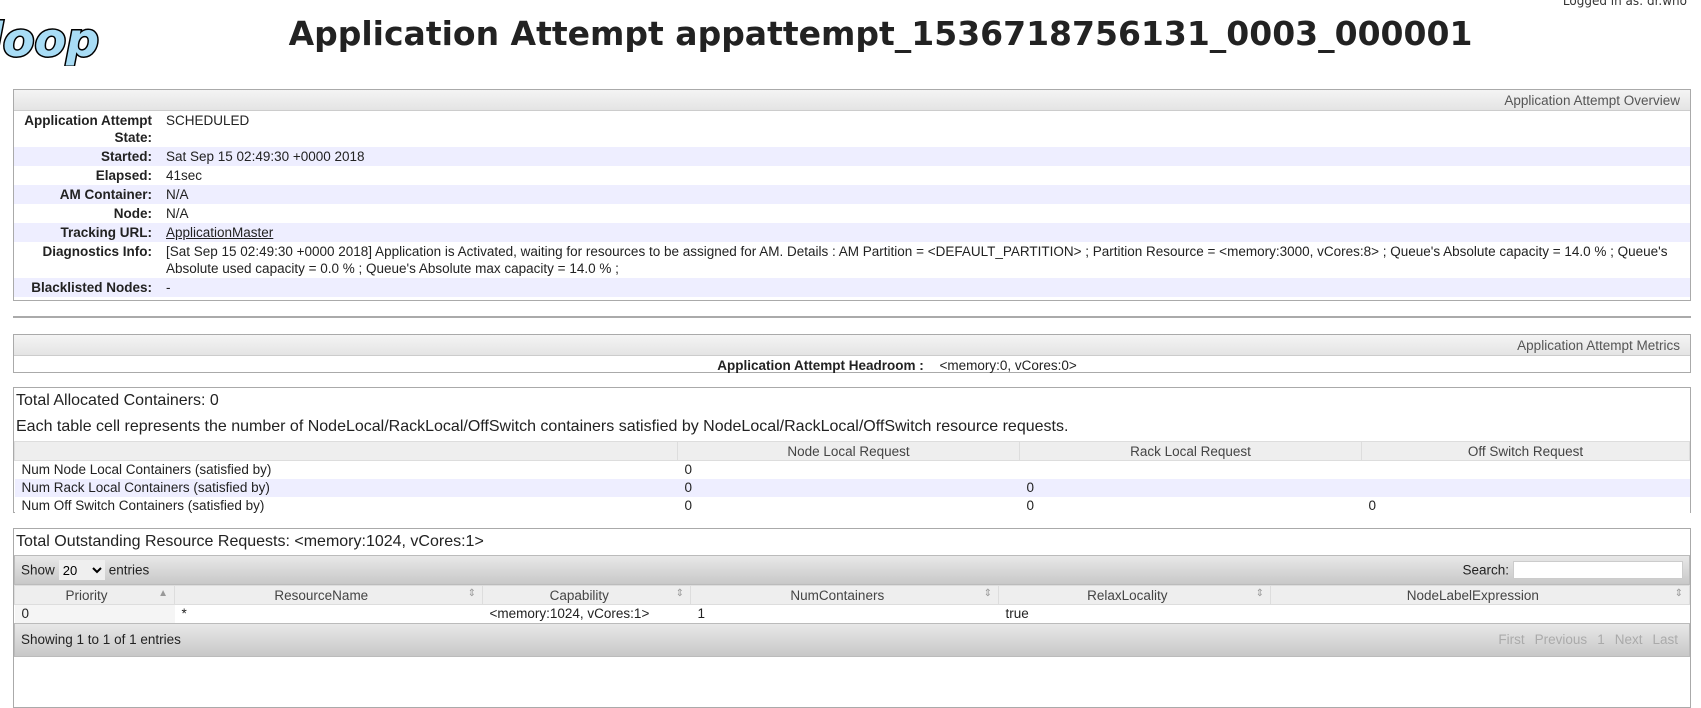  What do you see at coordinates (346, 469) in the screenshot?
I see `cell: Num Node Local Containers (satisfied by)` at bounding box center [346, 469].